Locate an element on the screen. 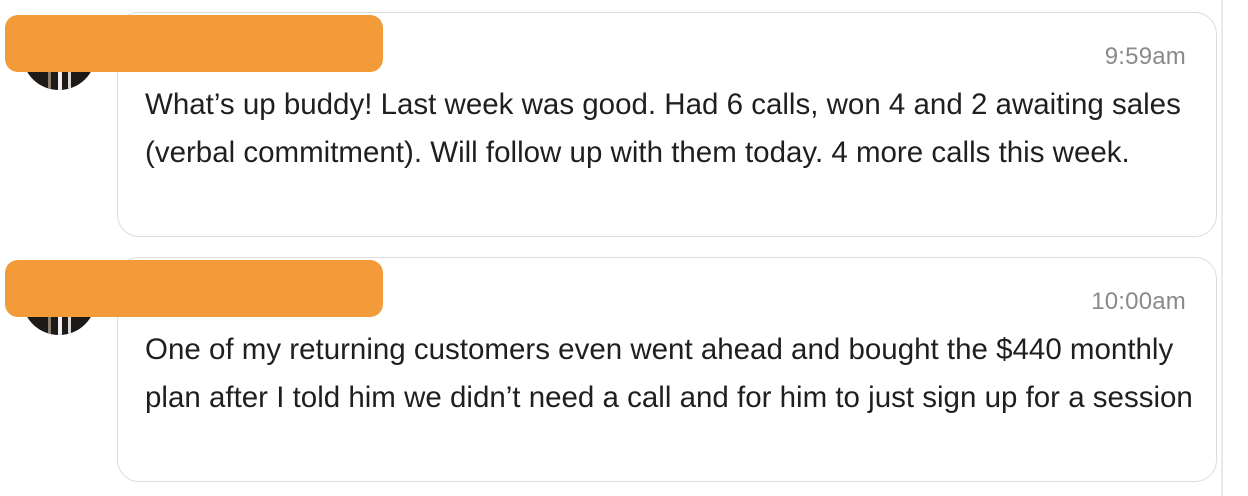 The image size is (1248, 496). message-timestamp: 10:00am is located at coordinates (1138, 301).